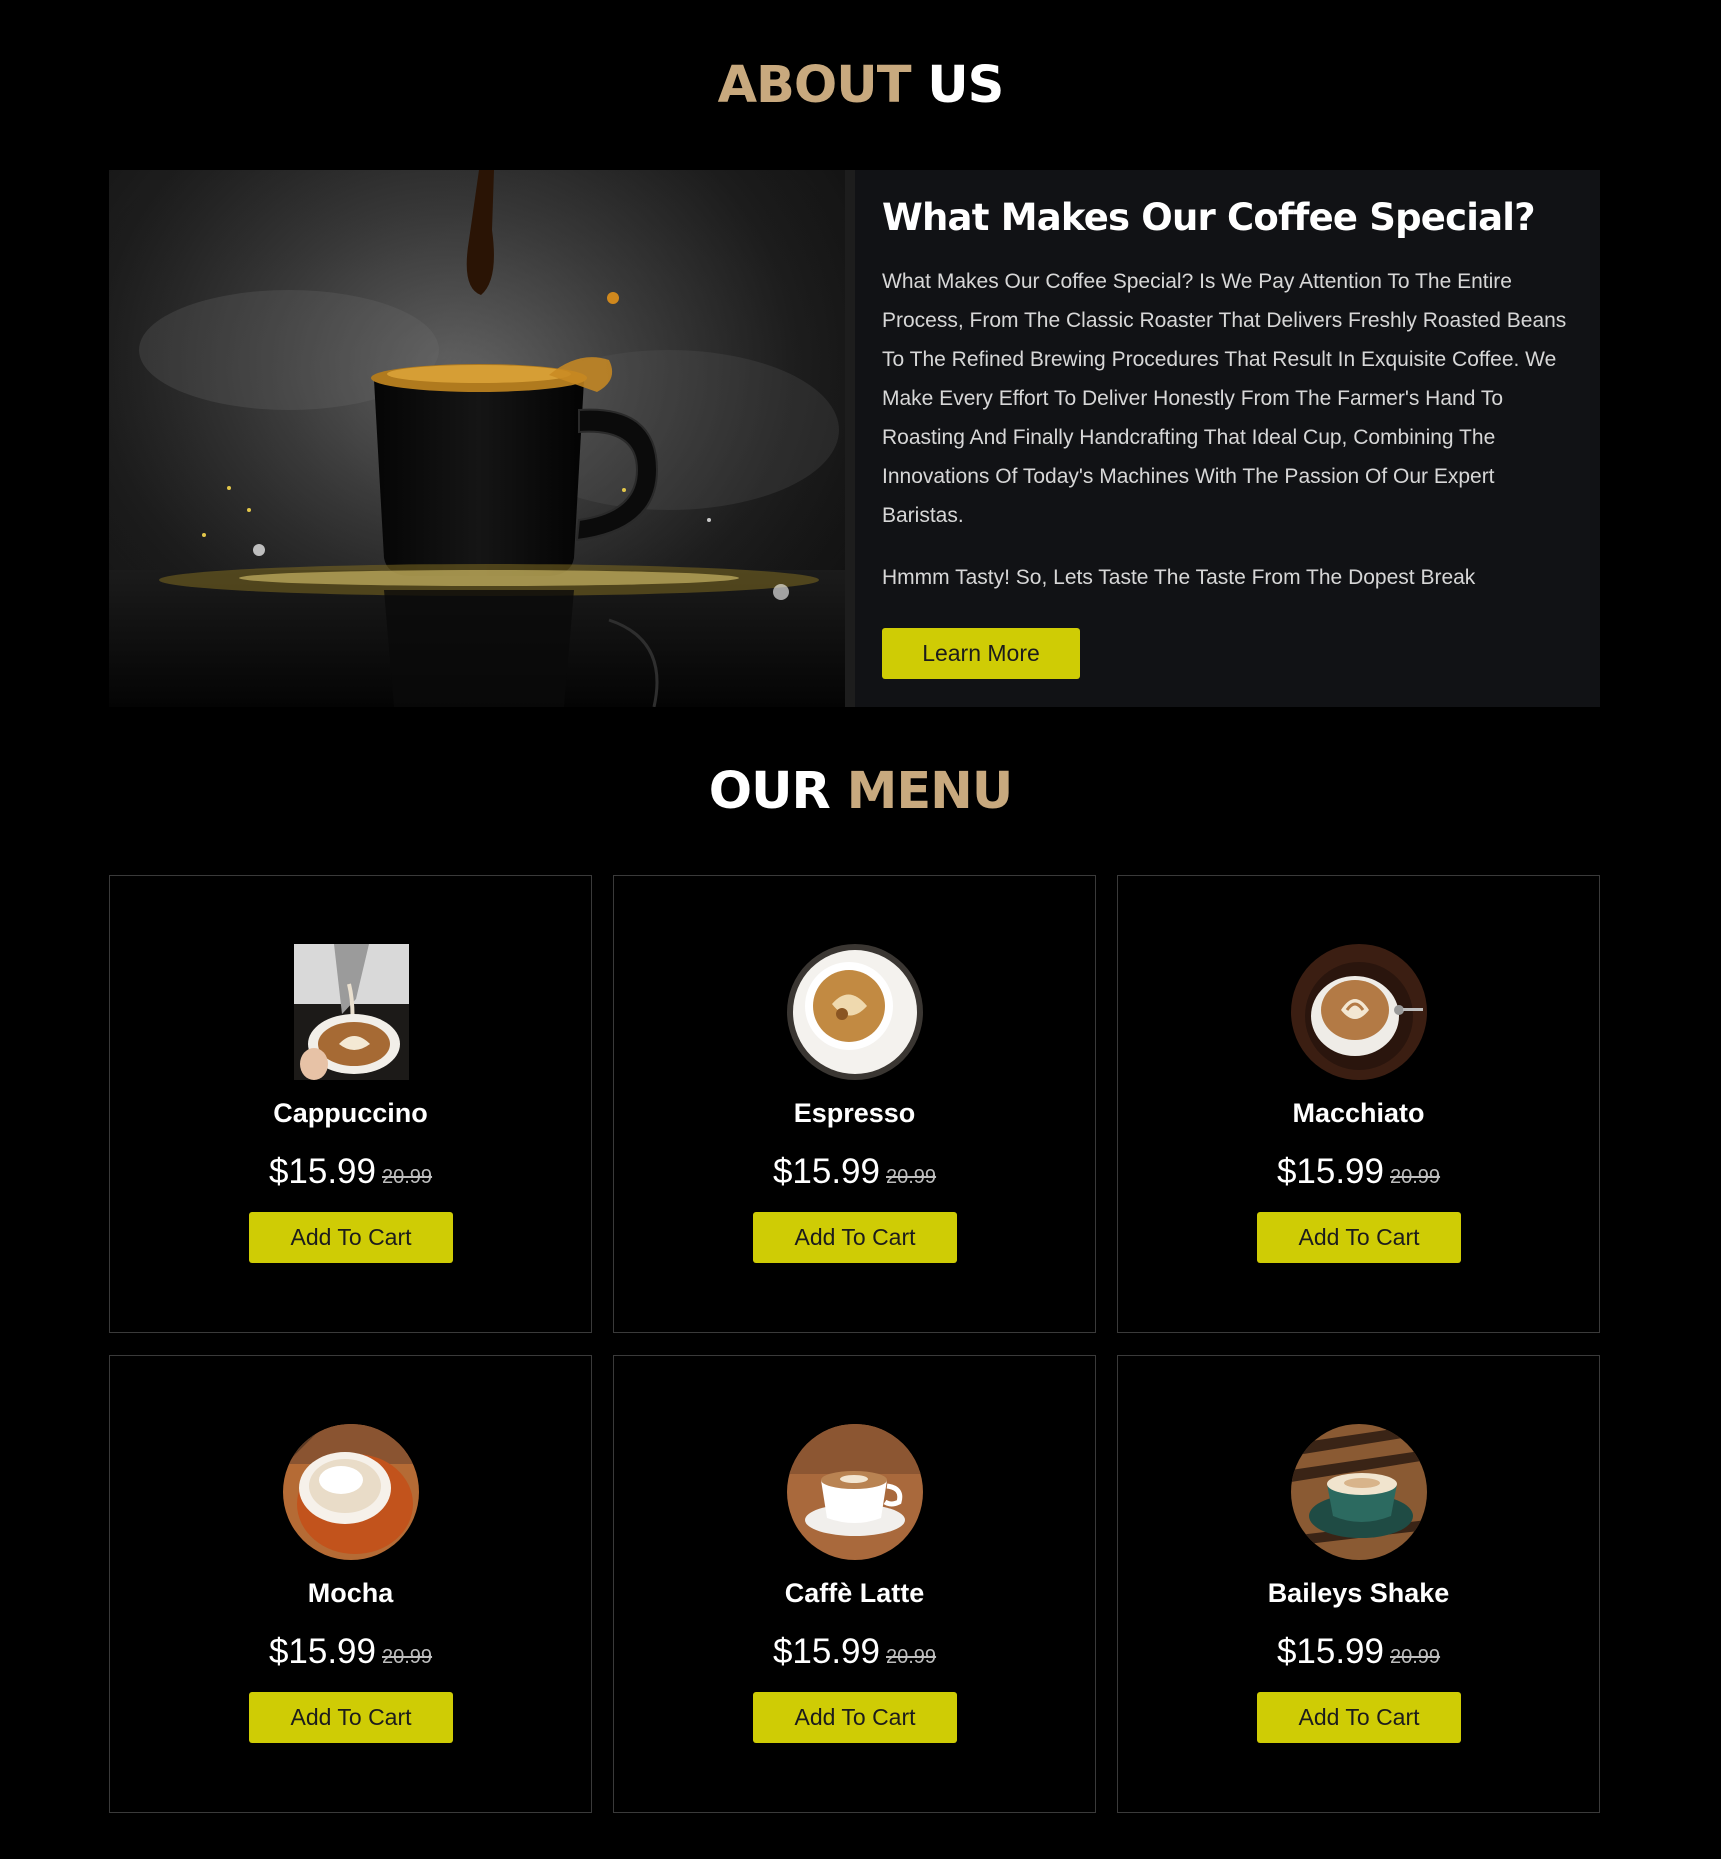  What do you see at coordinates (855, 1492) in the screenshot?
I see `caffe-latte-image` at bounding box center [855, 1492].